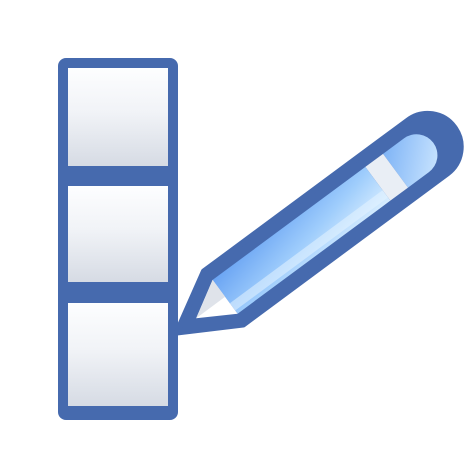 The width and height of the screenshot is (474, 474). What do you see at coordinates (301, 240) in the screenshot?
I see `pencil-body` at bounding box center [301, 240].